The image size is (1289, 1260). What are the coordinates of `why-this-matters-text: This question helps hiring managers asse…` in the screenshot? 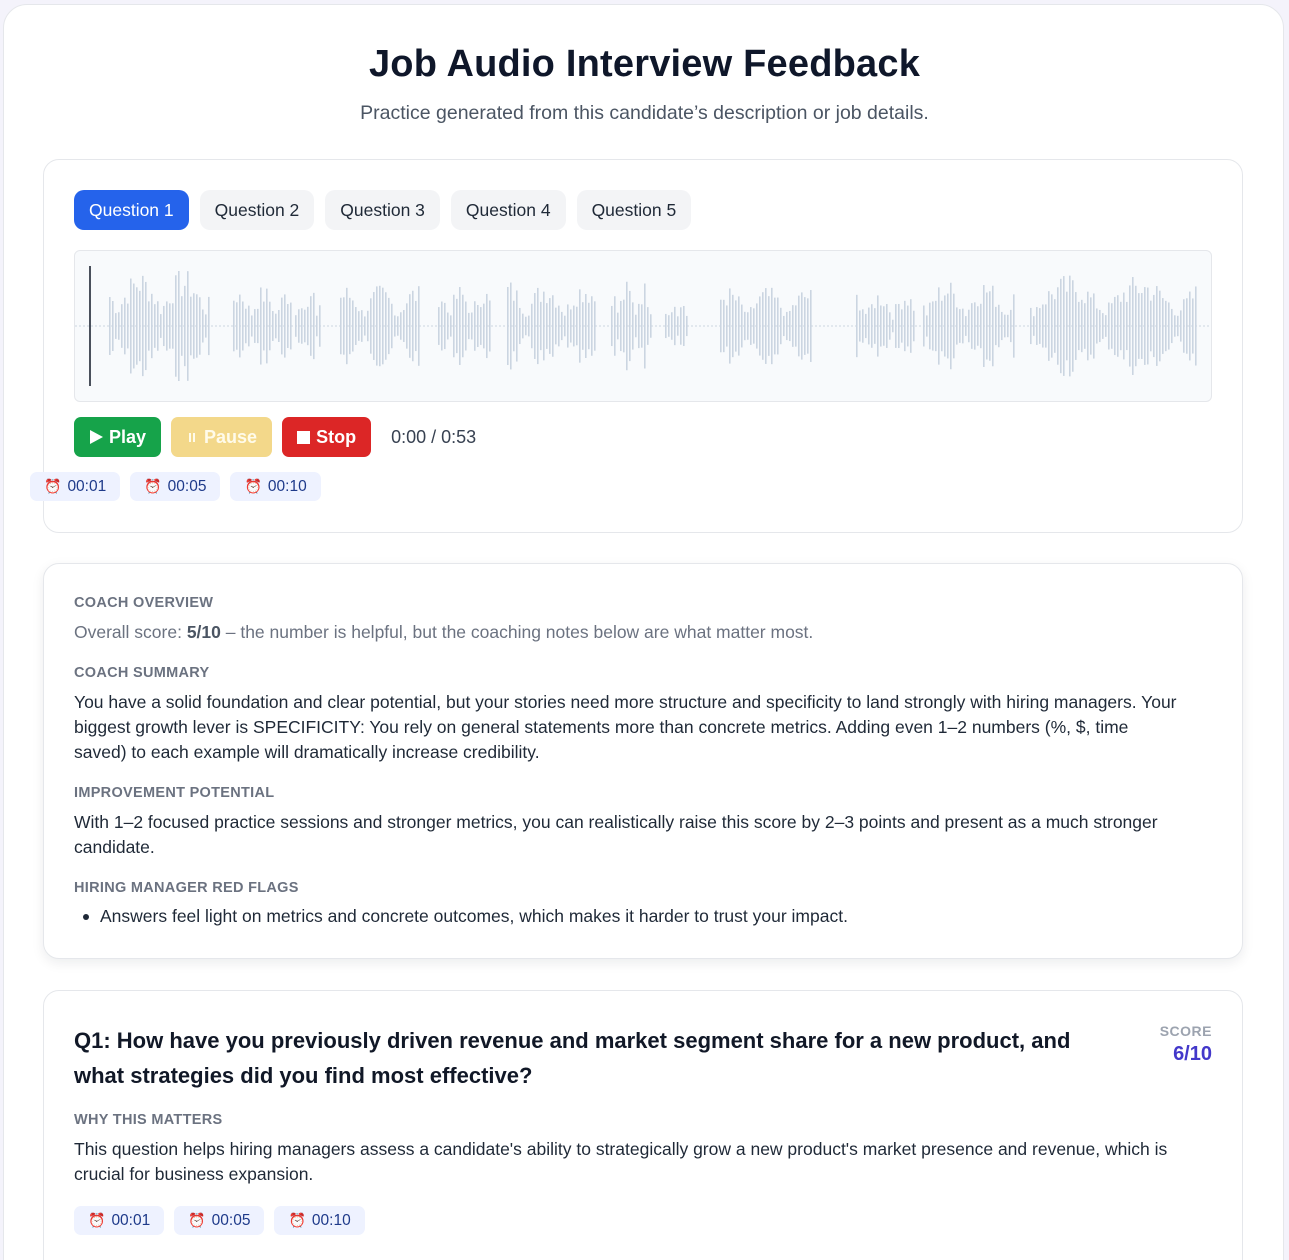 It's located at (621, 1161).